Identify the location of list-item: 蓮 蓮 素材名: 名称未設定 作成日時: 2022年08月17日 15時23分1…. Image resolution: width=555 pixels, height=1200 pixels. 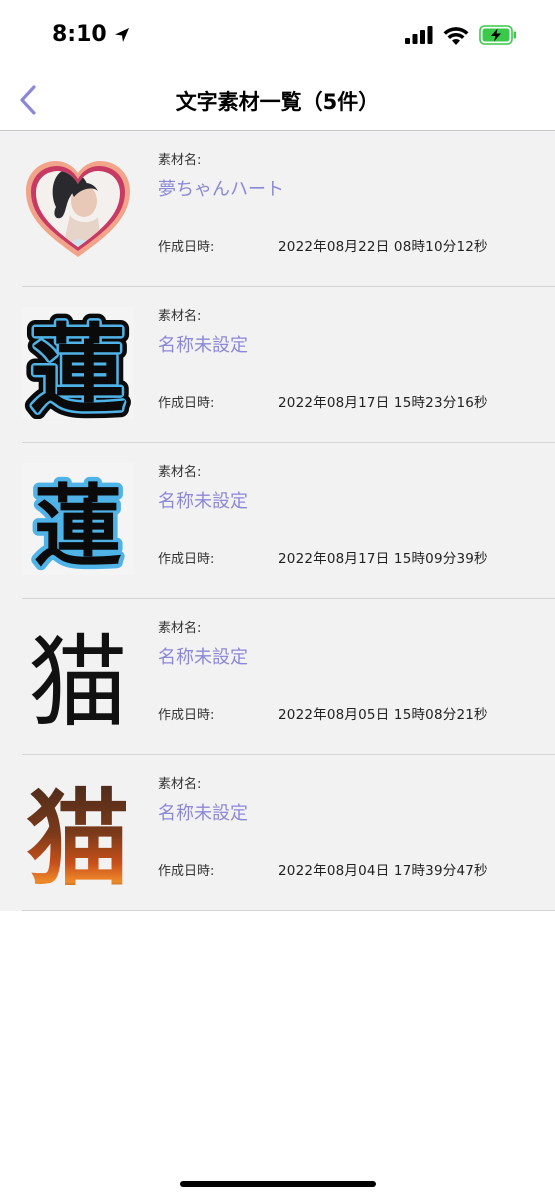
(277, 365).